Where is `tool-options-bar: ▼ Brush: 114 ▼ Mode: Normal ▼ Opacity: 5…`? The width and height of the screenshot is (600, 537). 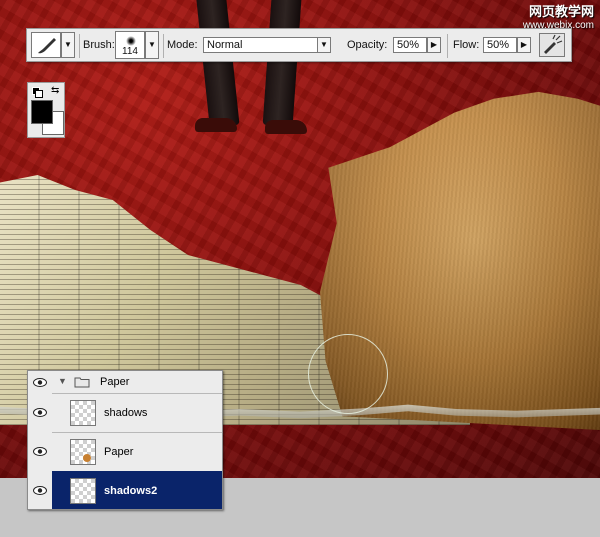 tool-options-bar: ▼ Brush: 114 ▼ Mode: Normal ▼ Opacity: 5… is located at coordinates (299, 45).